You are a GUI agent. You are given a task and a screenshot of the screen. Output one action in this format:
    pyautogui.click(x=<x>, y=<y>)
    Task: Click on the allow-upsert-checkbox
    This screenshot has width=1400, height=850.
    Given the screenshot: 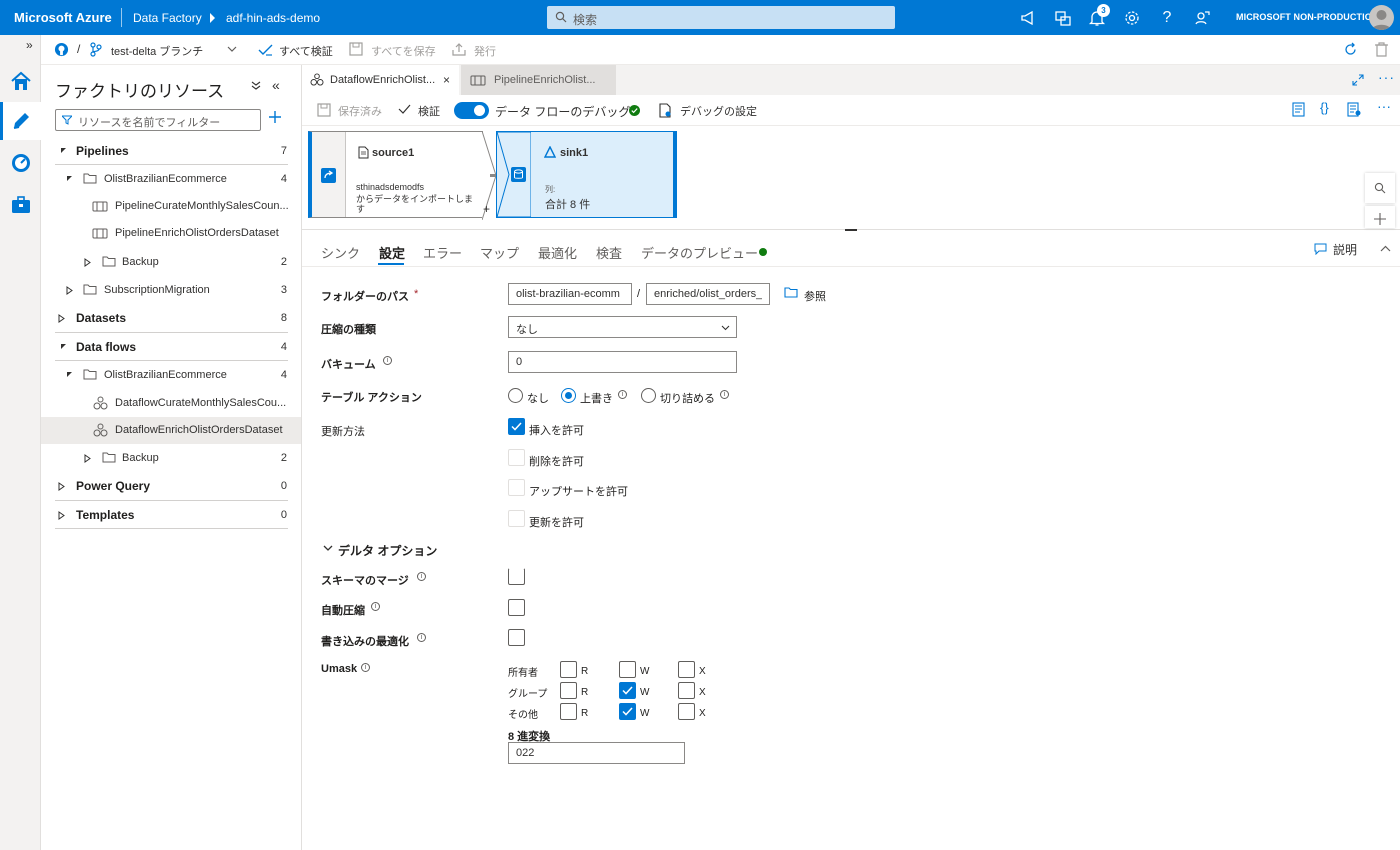 What is the action you would take?
    pyautogui.click(x=516, y=487)
    